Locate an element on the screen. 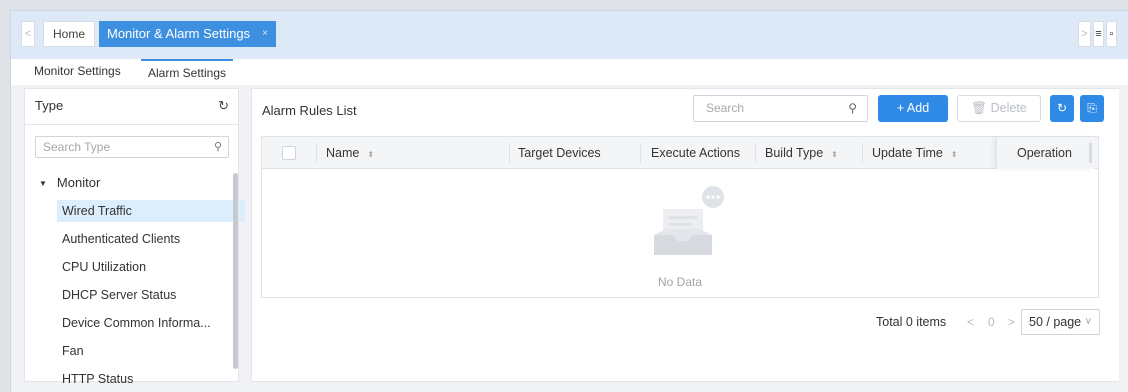  document-search-icon: ⎘ is located at coordinates (1092, 108).